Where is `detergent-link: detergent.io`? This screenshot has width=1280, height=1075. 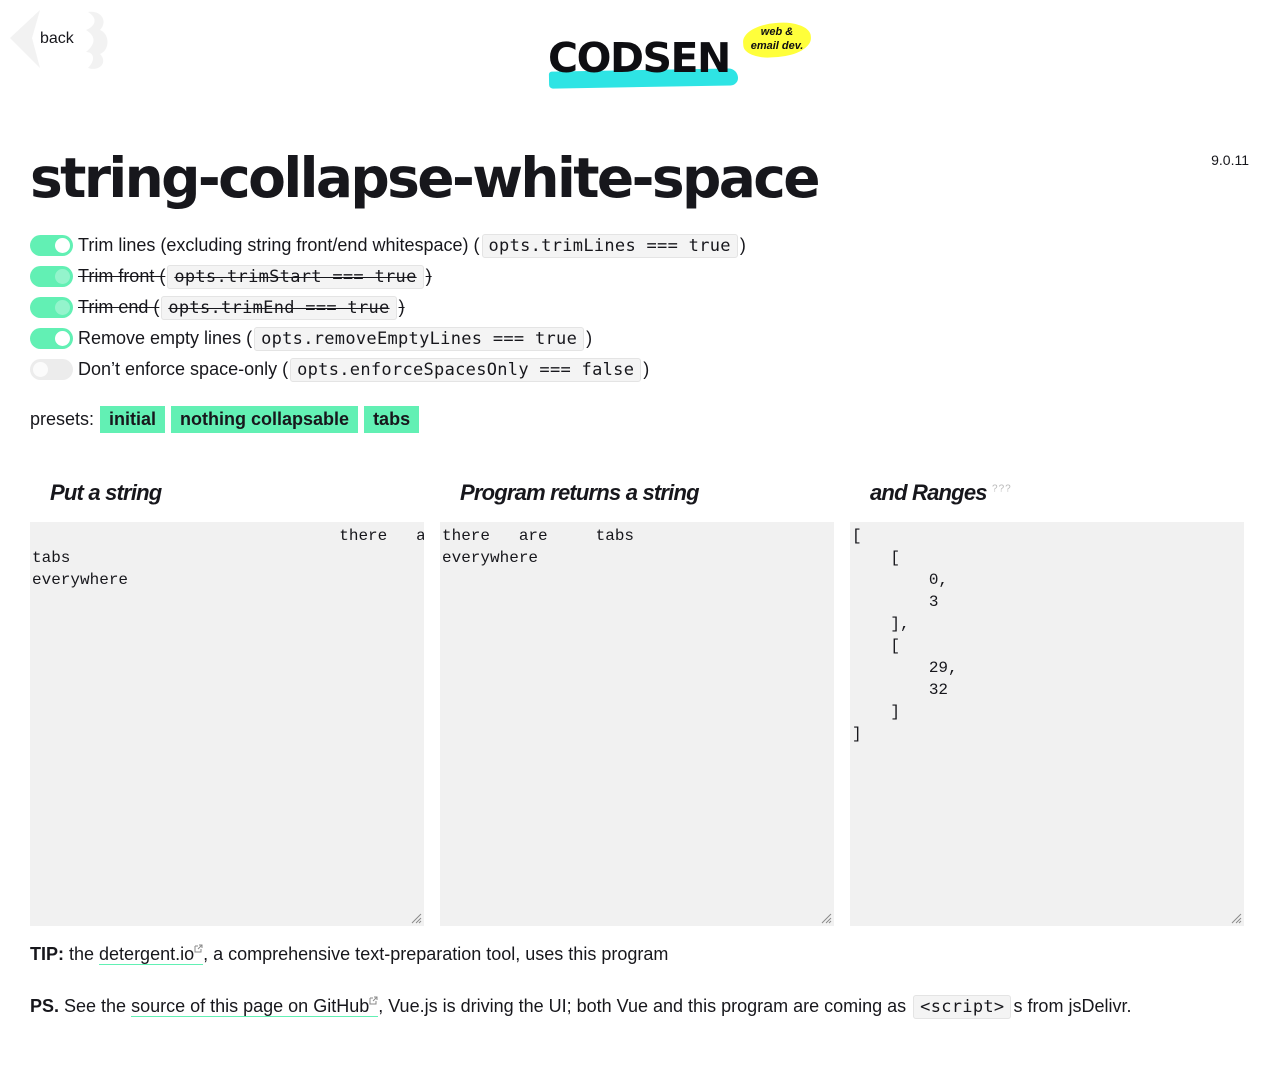 detergent-link: detergent.io is located at coordinates (151, 954).